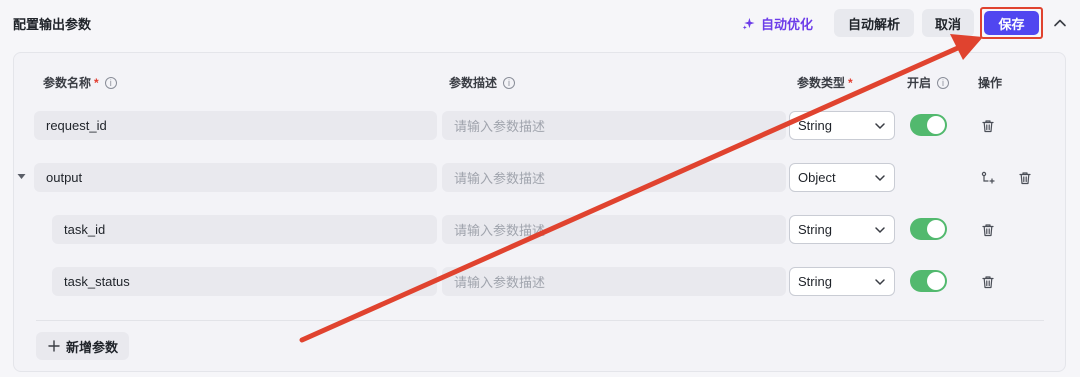  I want to click on add-child-icon, so click(988, 178).